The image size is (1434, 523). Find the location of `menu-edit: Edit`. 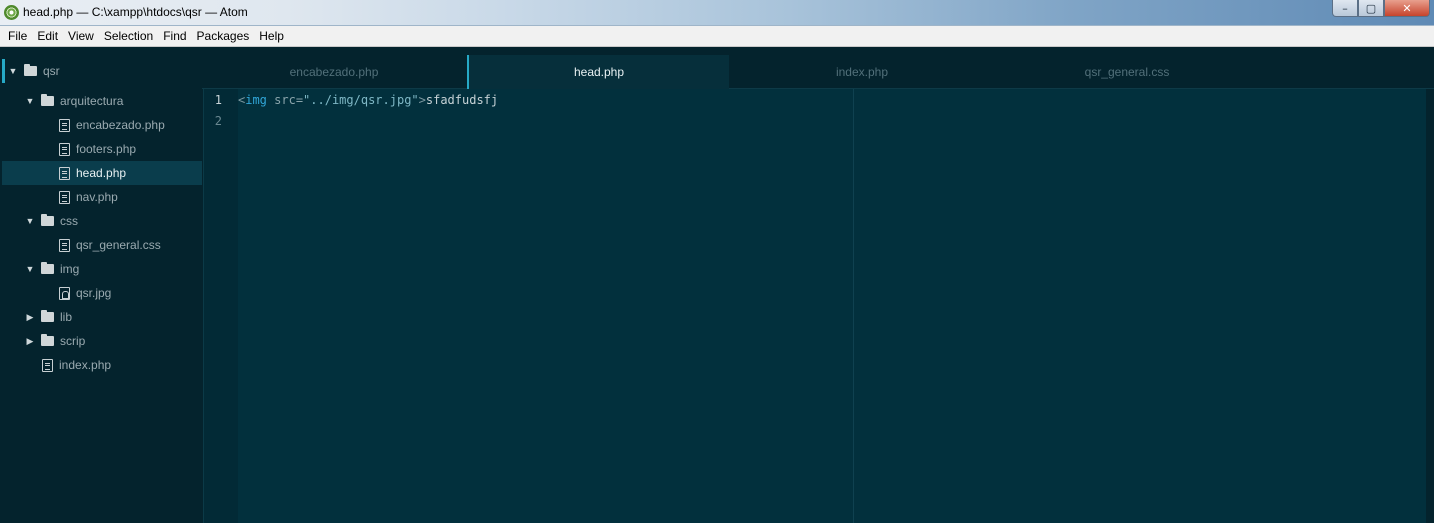

menu-edit: Edit is located at coordinates (47, 36).